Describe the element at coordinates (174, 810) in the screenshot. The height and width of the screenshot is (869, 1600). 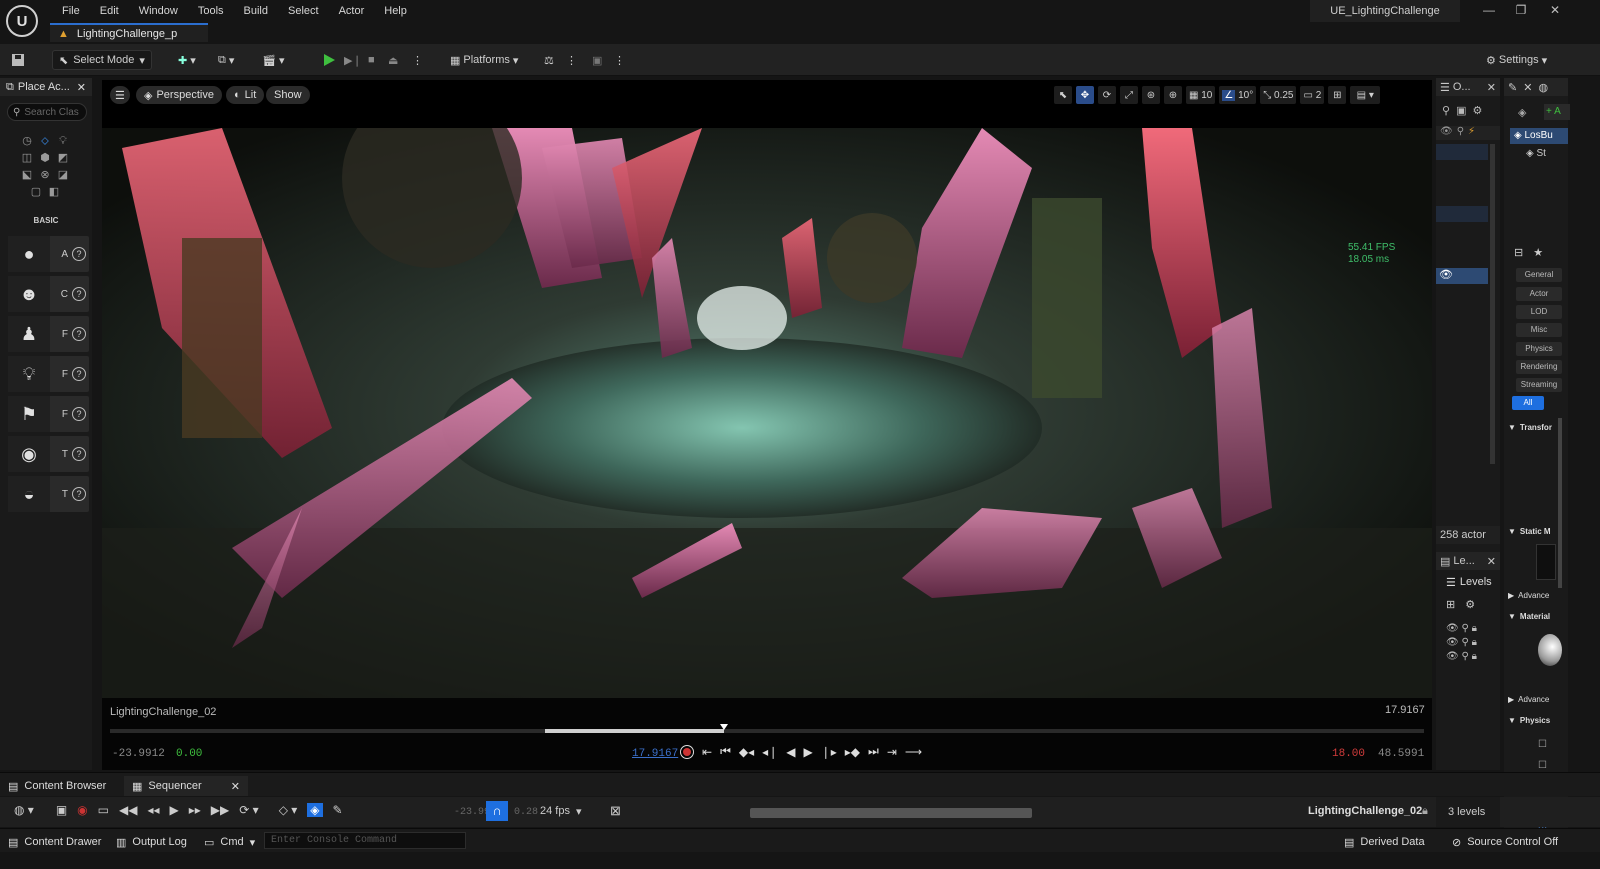
I see `play-icon: ▶` at that location.